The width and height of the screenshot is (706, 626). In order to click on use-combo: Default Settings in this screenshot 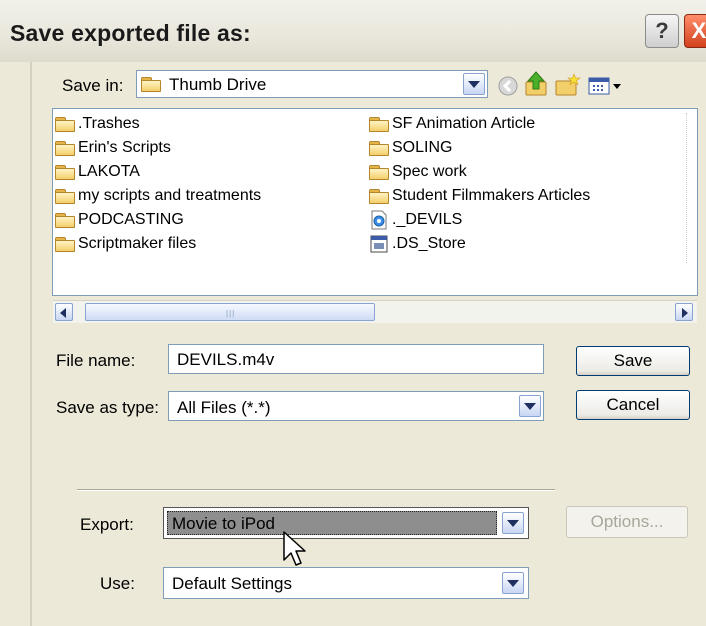, I will do `click(346, 583)`.